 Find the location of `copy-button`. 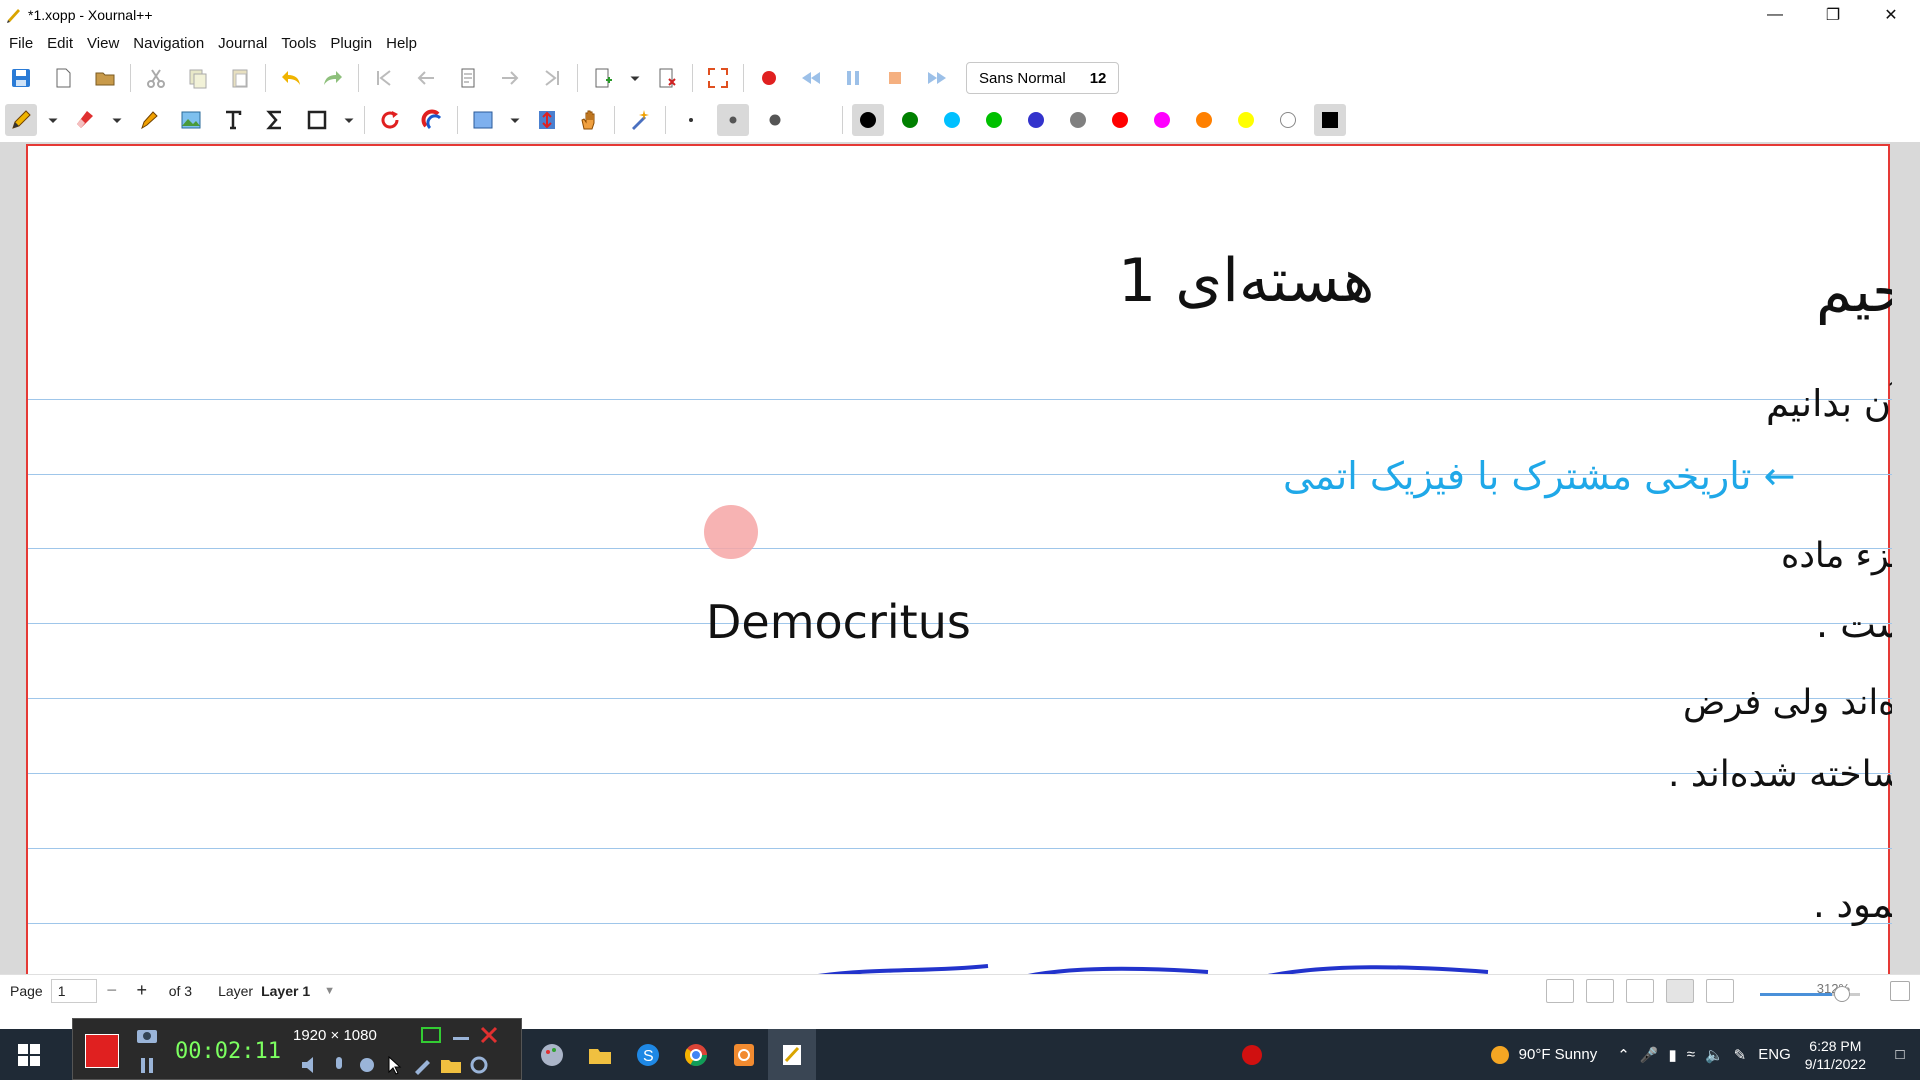

copy-button is located at coordinates (198, 78).